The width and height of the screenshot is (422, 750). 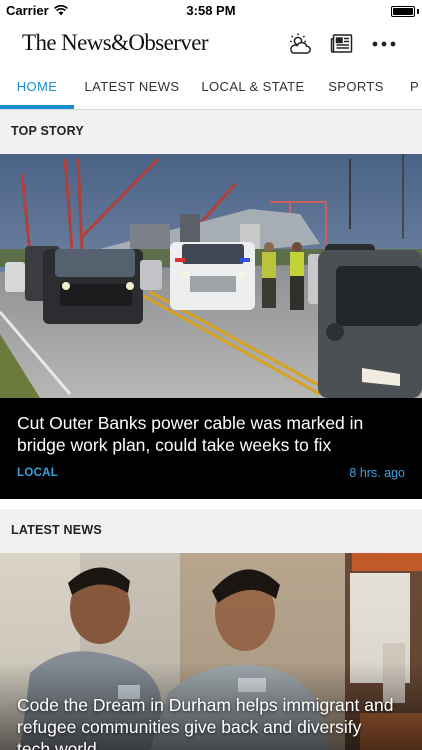 I want to click on section-label: LATEST NEWS, so click(x=56, y=530).